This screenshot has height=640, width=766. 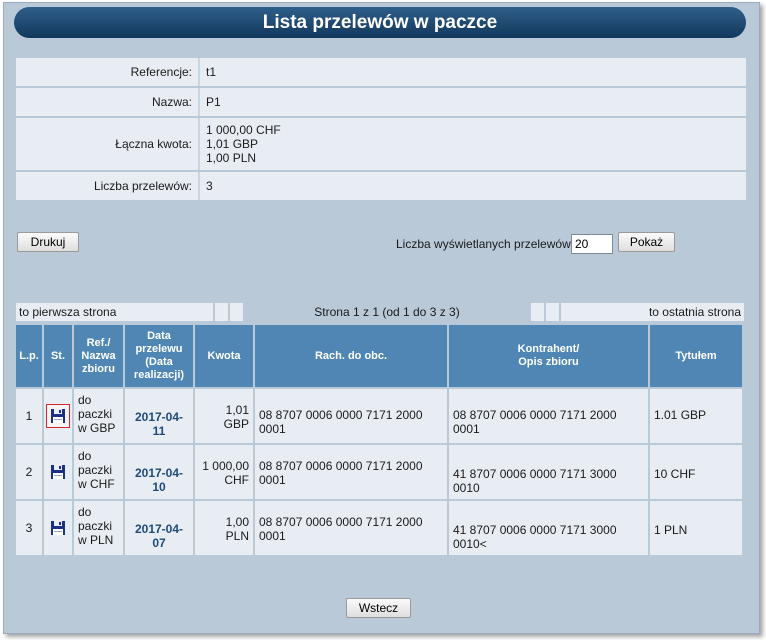 I want to click on cell-contractor: 08 8707 0006 0000 7171 2000 0001, so click(x=548, y=416).